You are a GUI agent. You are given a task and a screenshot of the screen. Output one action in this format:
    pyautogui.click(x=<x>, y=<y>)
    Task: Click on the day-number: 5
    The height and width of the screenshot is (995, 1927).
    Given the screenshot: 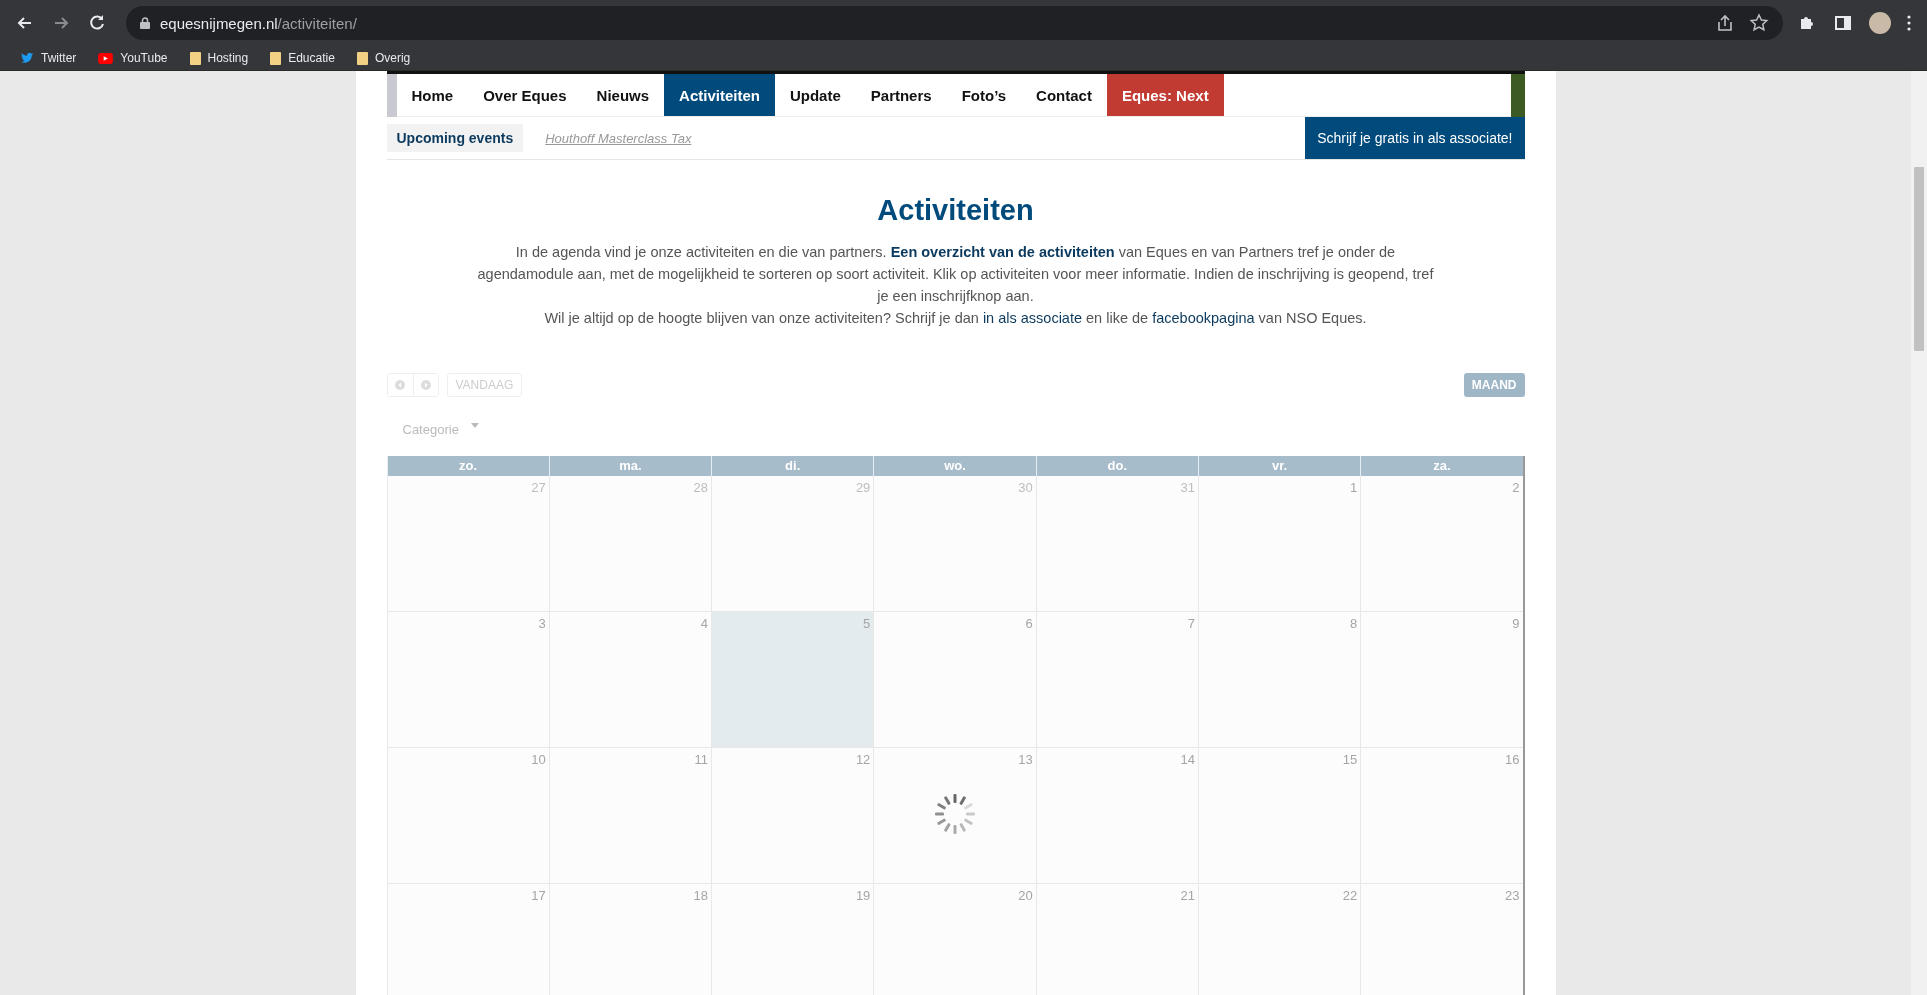 What is the action you would take?
    pyautogui.click(x=867, y=623)
    